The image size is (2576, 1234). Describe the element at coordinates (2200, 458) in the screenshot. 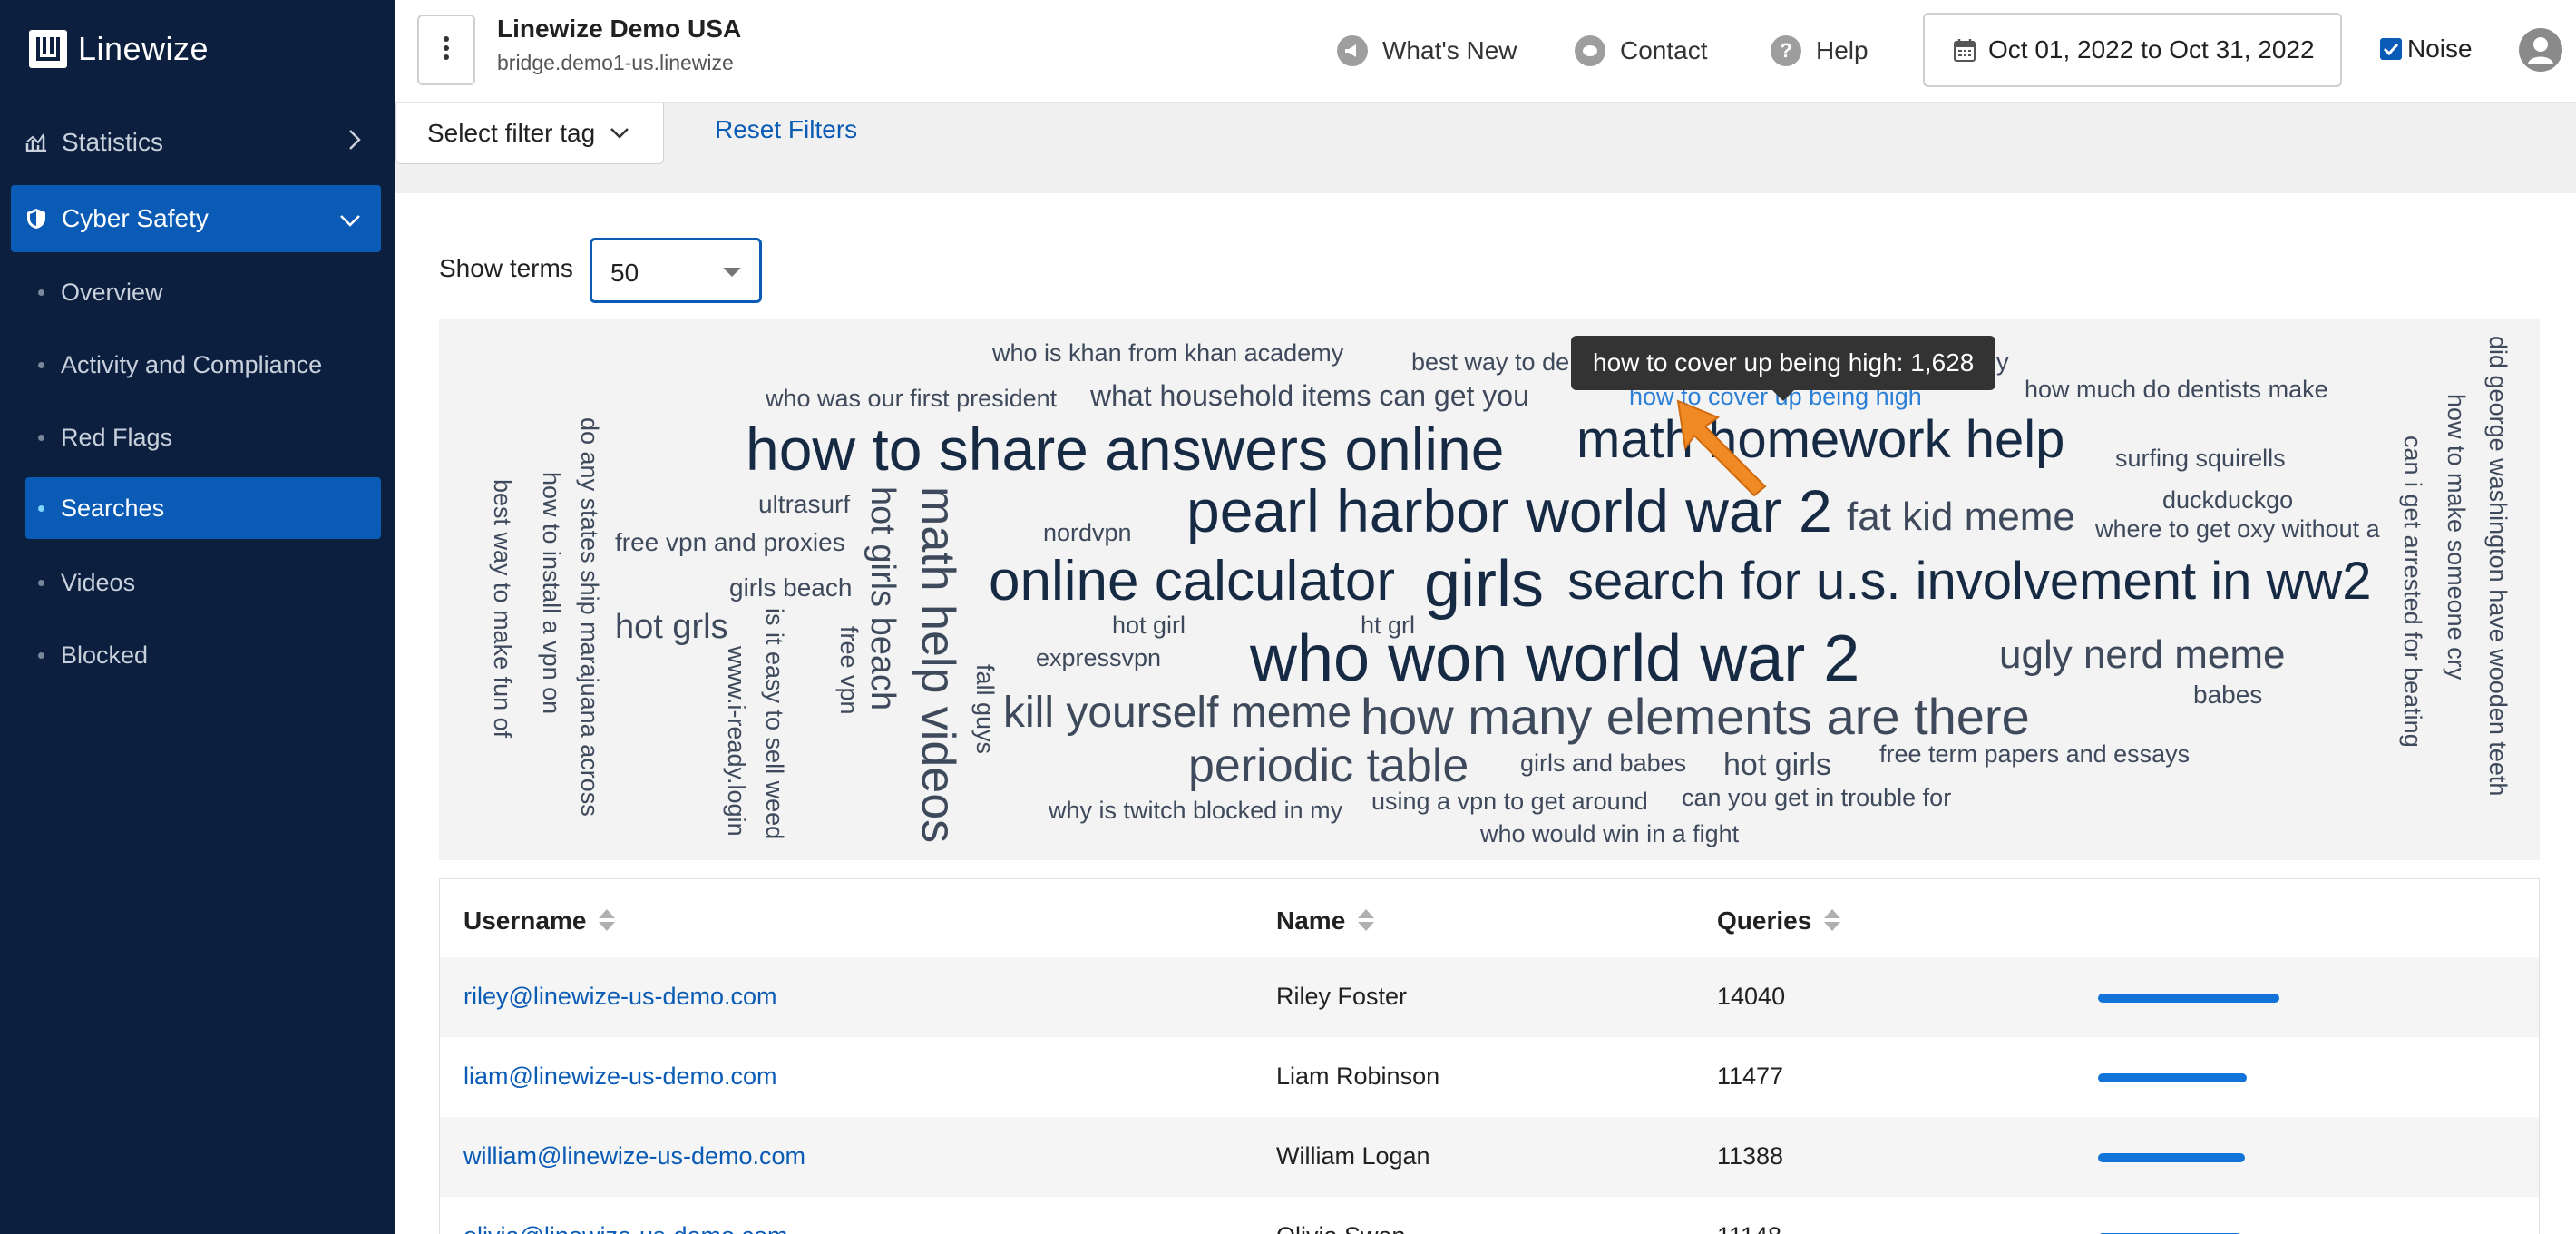

I see `cloud-term: surfing squirells` at that location.